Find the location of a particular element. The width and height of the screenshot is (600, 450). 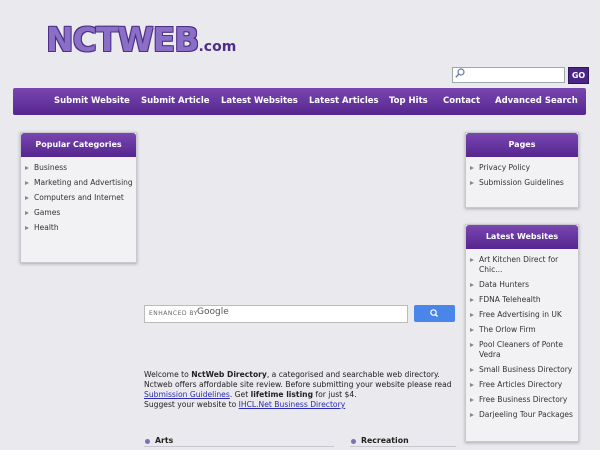

welcome-price: for just $4. is located at coordinates (335, 394).